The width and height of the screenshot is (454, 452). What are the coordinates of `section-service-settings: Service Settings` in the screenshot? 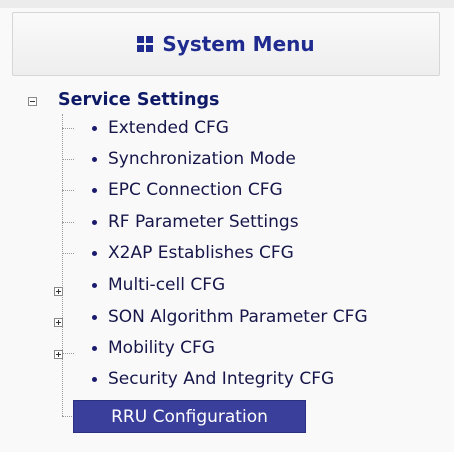 It's located at (138, 100).